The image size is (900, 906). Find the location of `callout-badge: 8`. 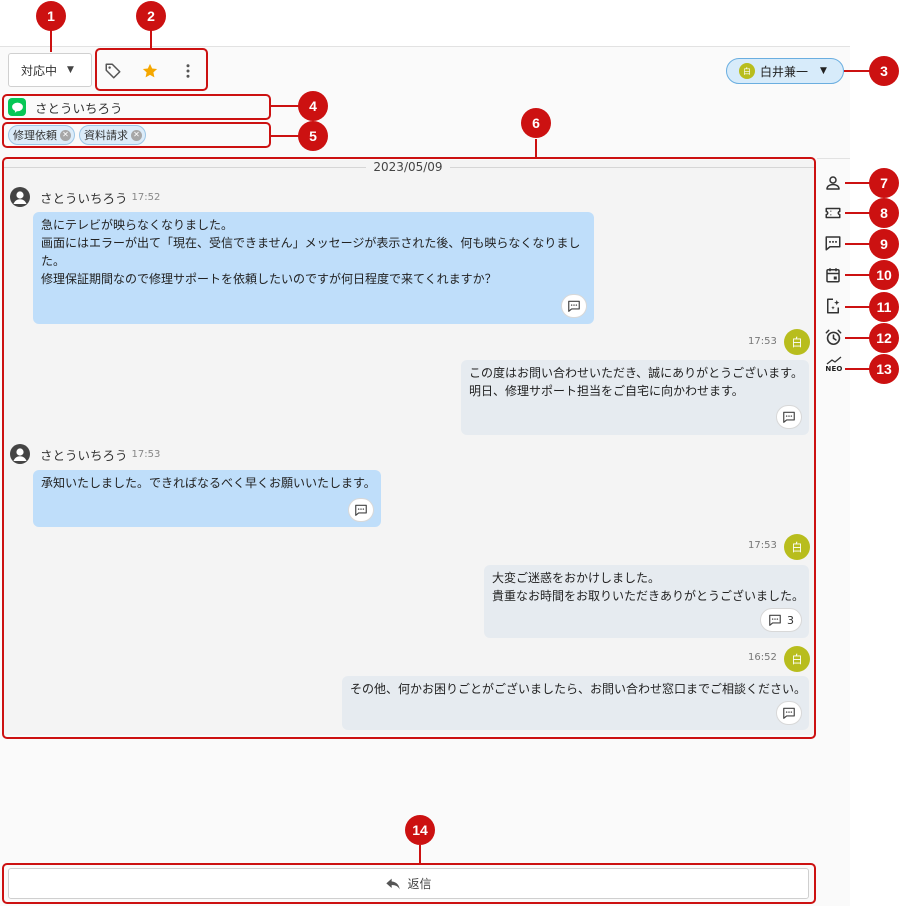

callout-badge: 8 is located at coordinates (884, 213).